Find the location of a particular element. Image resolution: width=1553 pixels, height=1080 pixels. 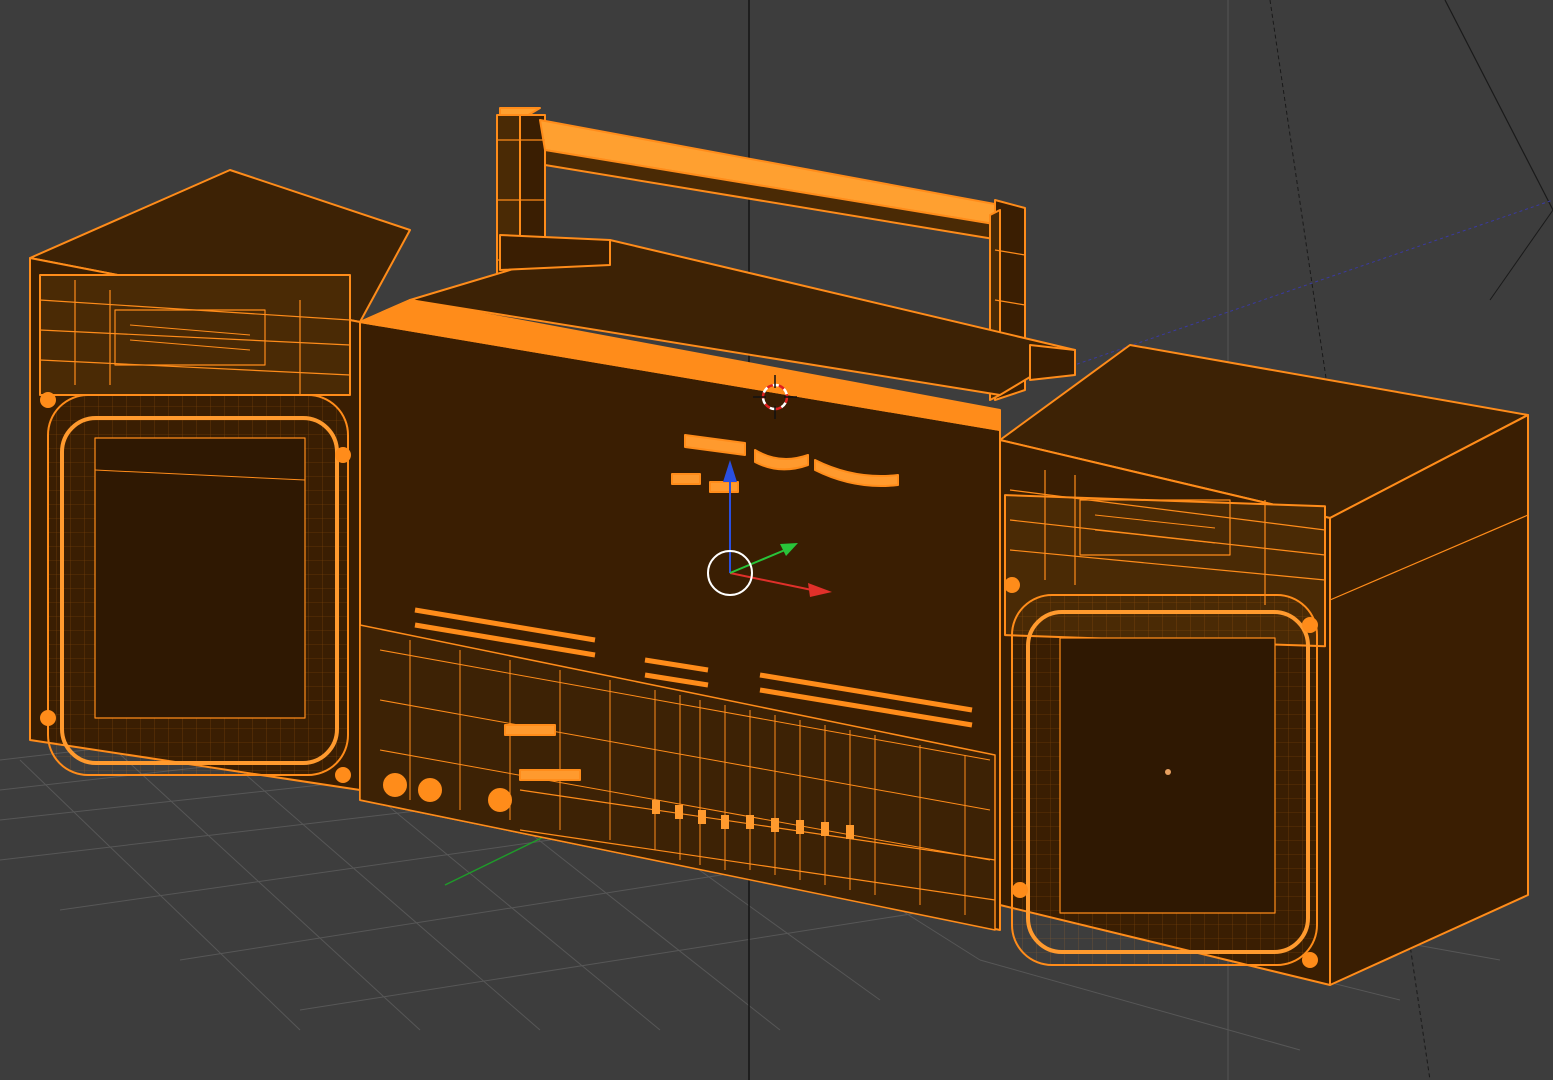

top-right-step is located at coordinates (1052, 362).